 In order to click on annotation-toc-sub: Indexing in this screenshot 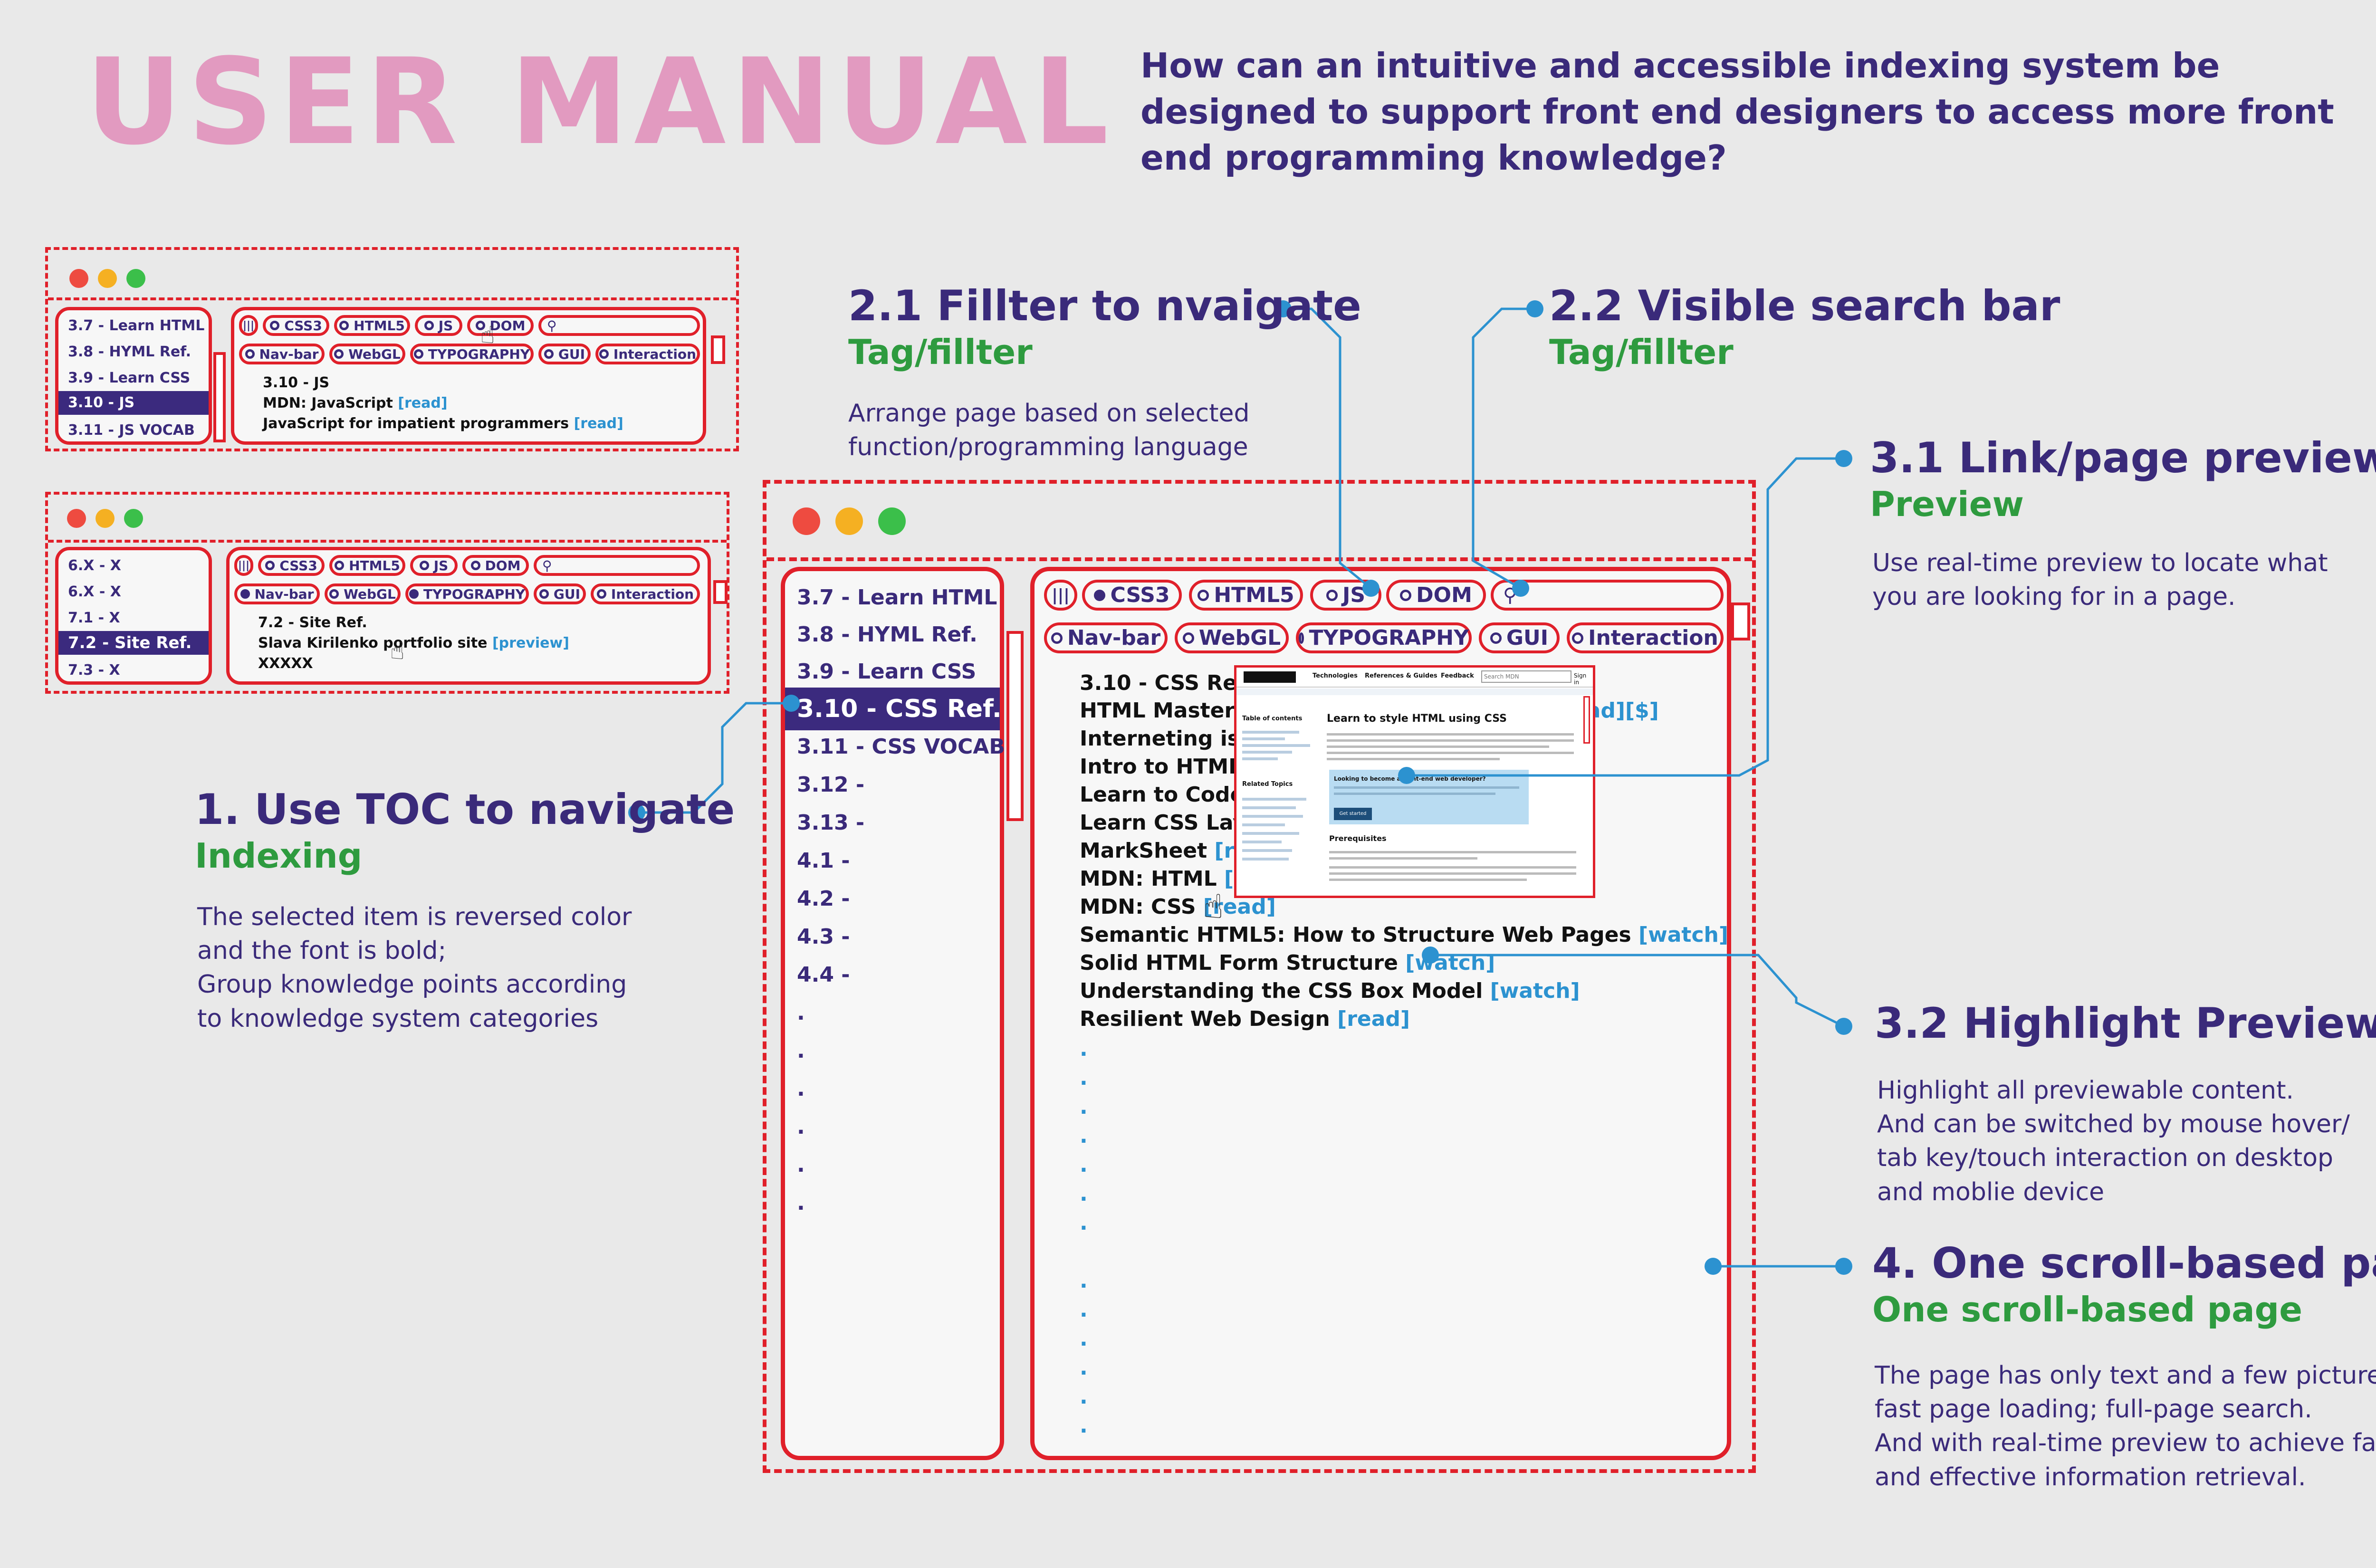, I will do `click(279, 856)`.